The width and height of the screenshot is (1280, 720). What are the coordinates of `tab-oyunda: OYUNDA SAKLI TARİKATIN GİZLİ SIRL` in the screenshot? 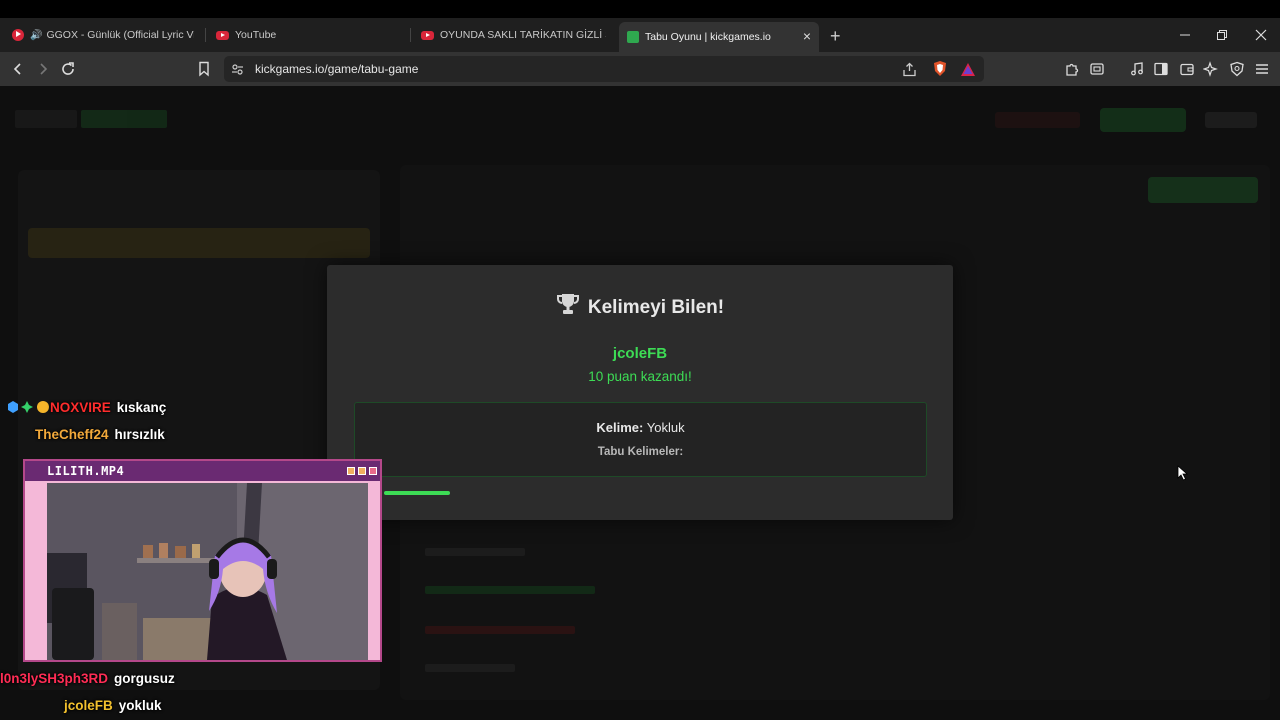 It's located at (513, 35).